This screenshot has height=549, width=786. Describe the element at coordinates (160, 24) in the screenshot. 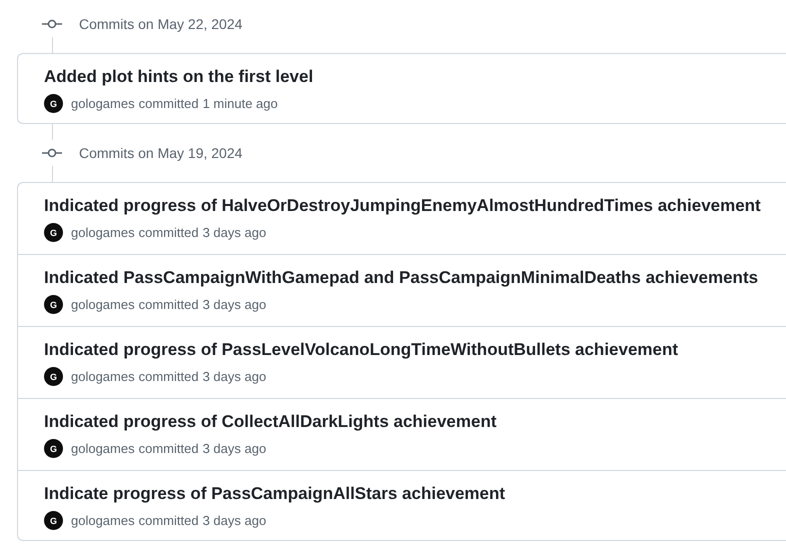

I see `date-heading: Commits on May 22, 2024` at that location.